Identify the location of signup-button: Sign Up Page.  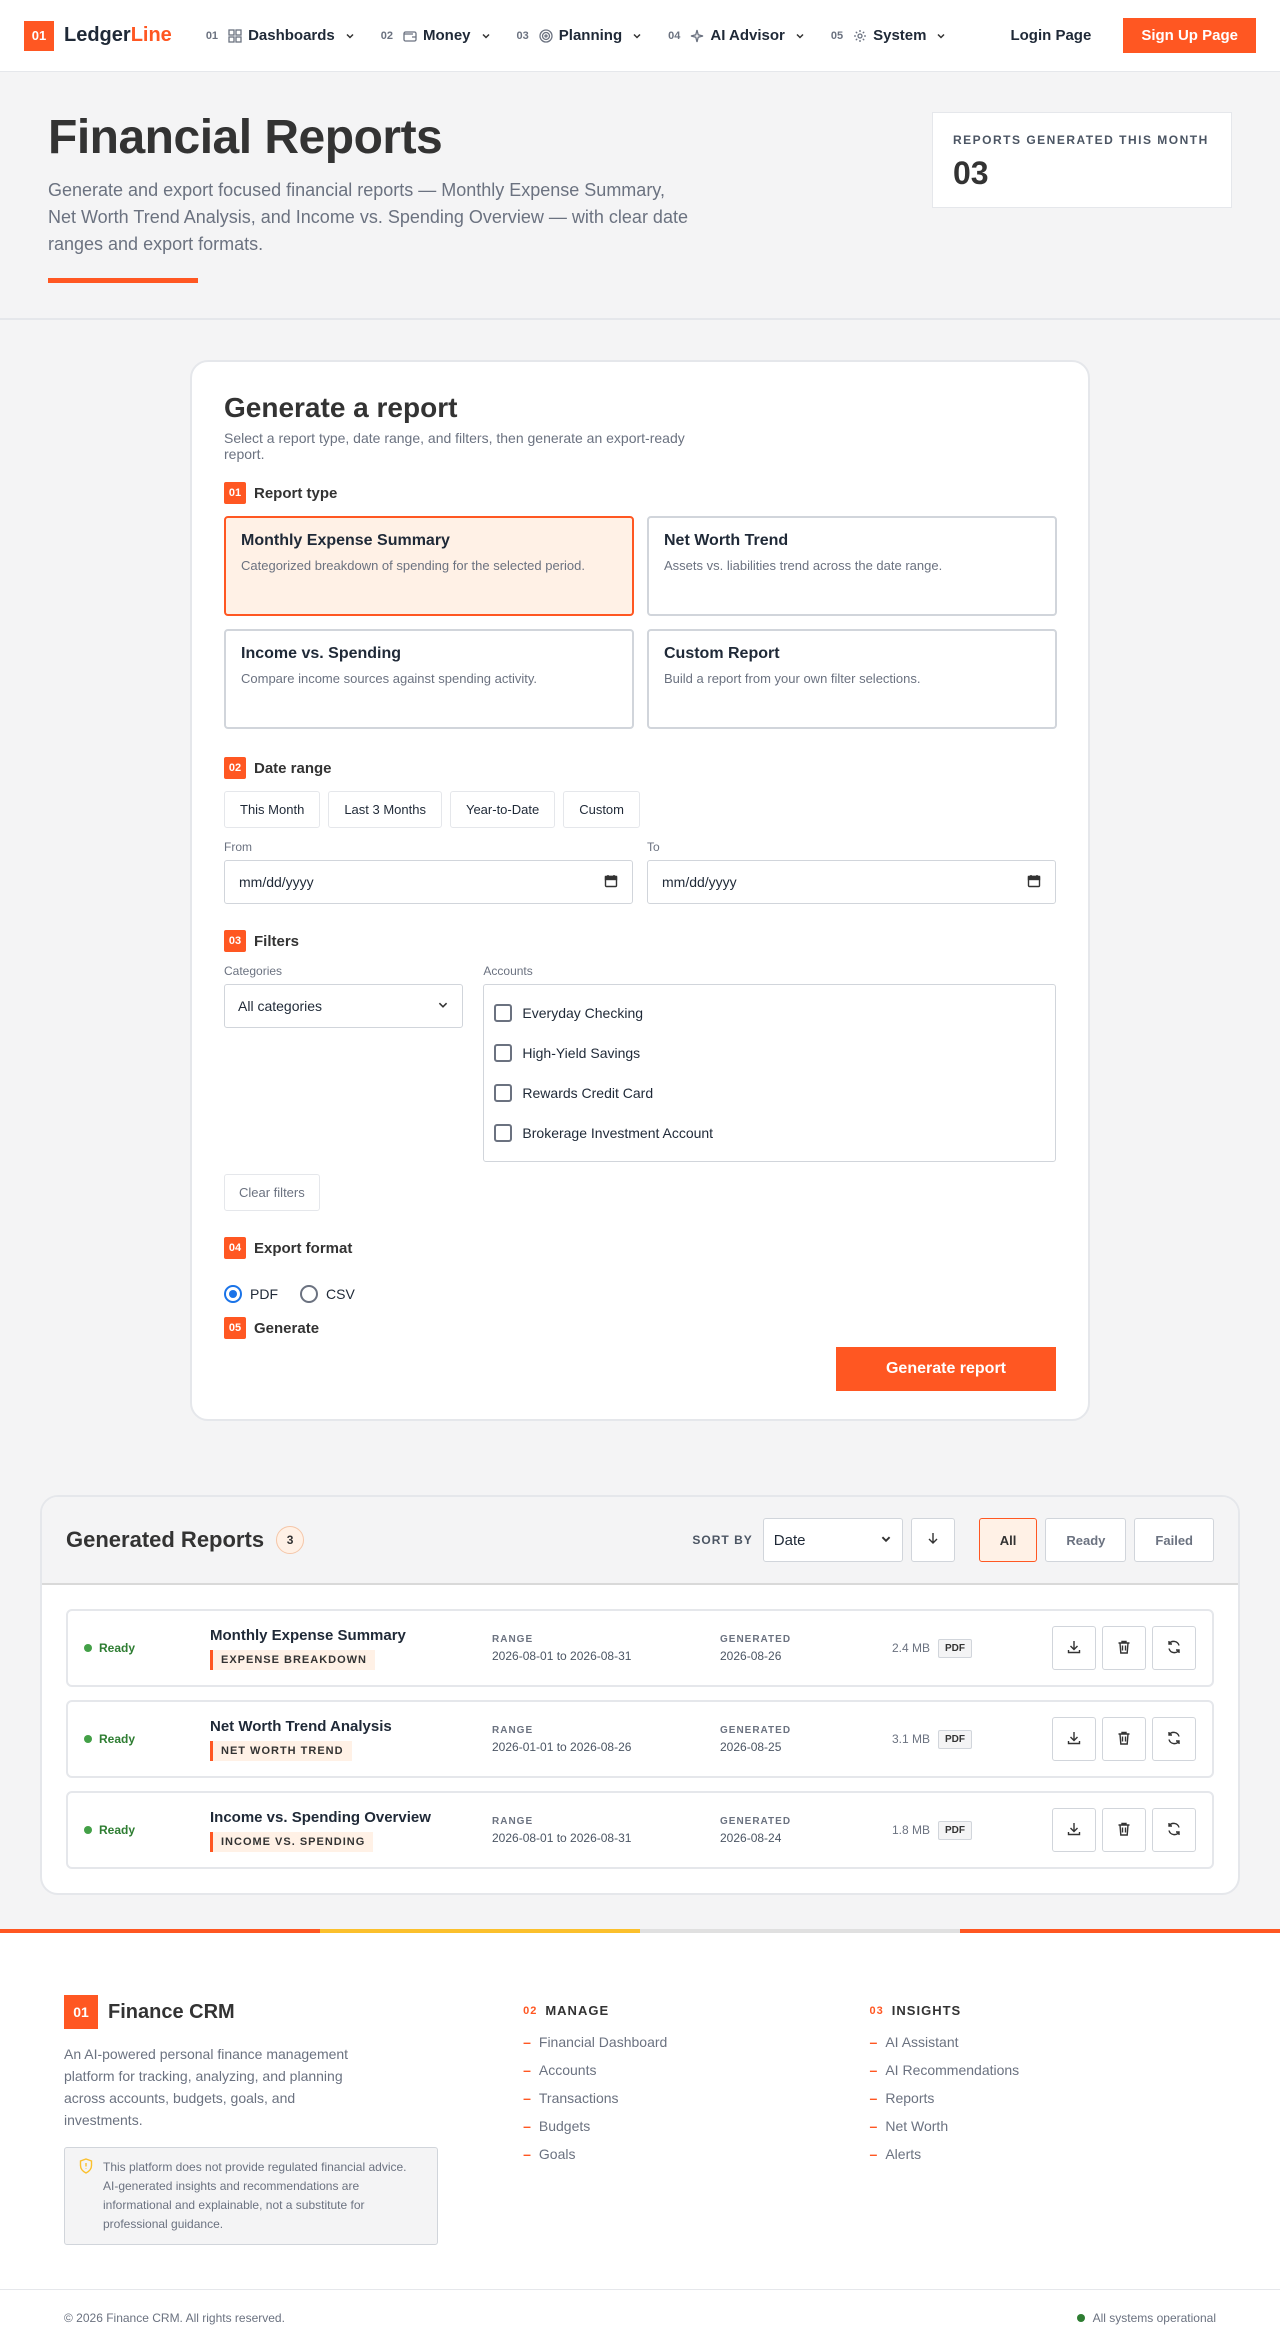
(1189, 35).